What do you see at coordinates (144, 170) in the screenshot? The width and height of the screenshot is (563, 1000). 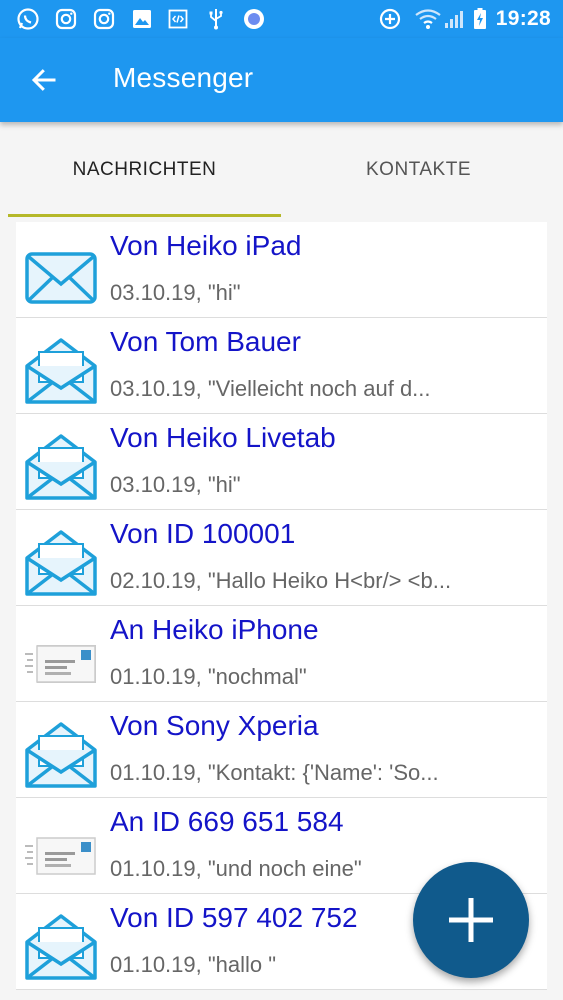 I see `tab-nachrichten: NACHRICHTEN` at bounding box center [144, 170].